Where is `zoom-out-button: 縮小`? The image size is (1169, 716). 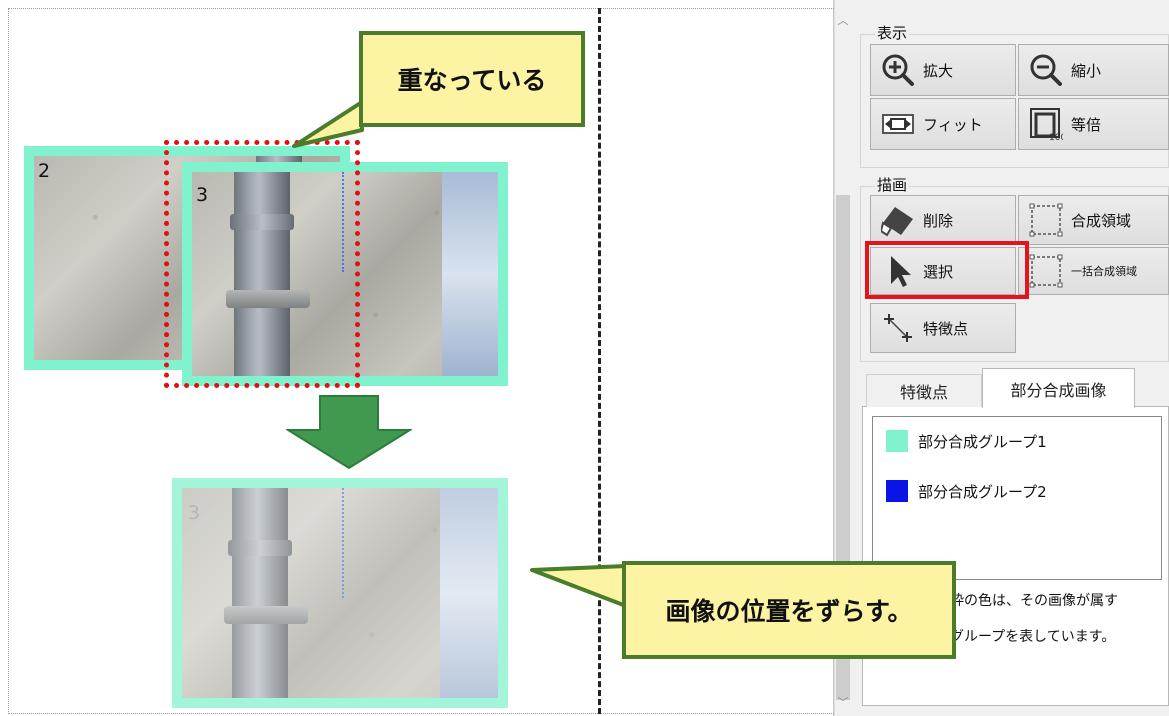
zoom-out-button: 縮小 is located at coordinates (1093, 70).